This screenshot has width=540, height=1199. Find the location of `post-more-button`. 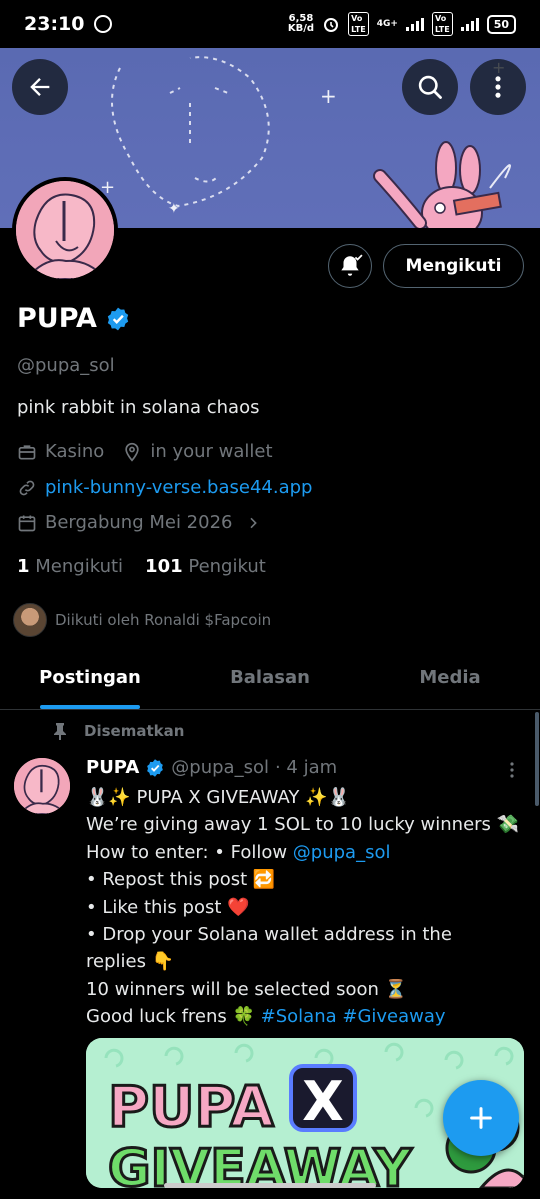

post-more-button is located at coordinates (512, 772).